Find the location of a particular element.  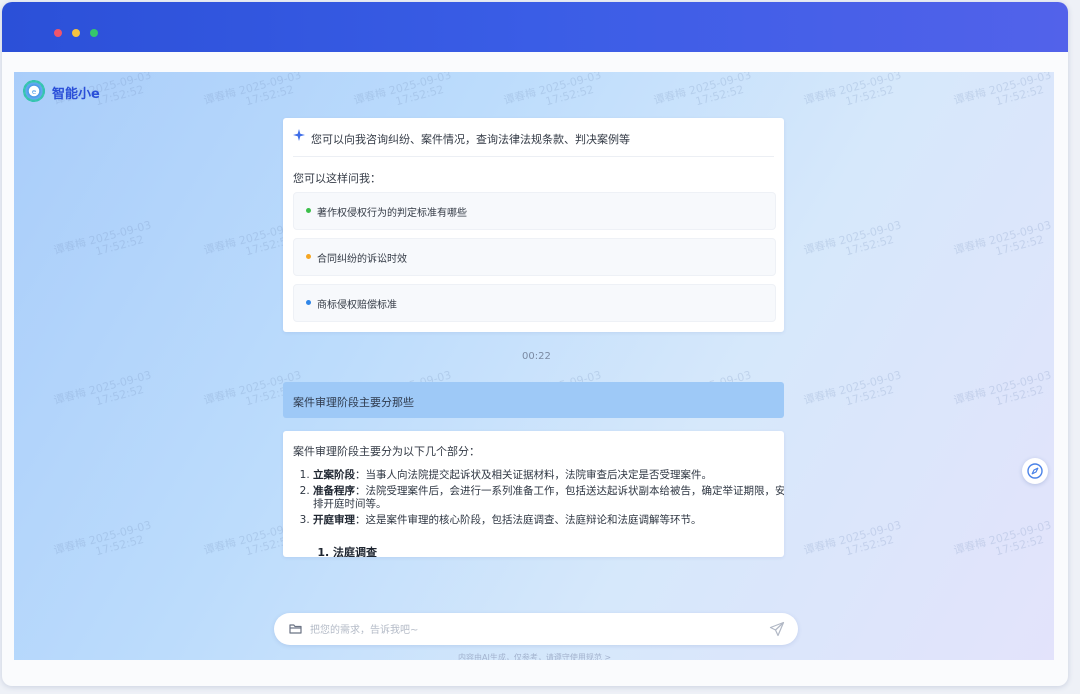

compass-button is located at coordinates (1035, 471).